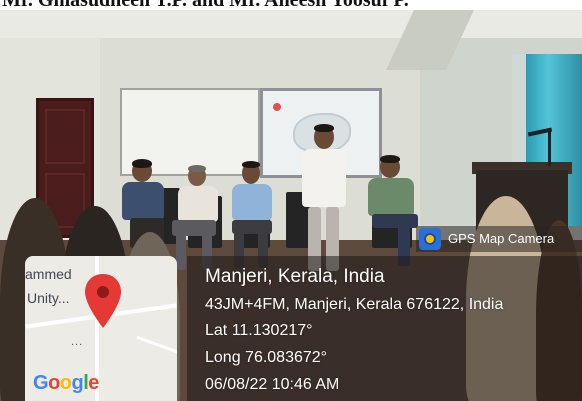 This screenshot has width=582, height=401. I want to click on door-panel-top, so click(65, 136).